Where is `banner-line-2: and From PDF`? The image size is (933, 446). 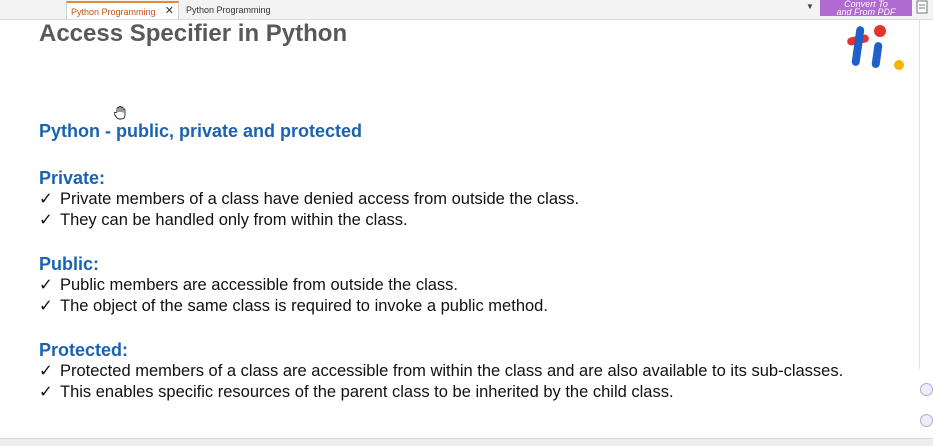
banner-line-2: and From PDF is located at coordinates (866, 12).